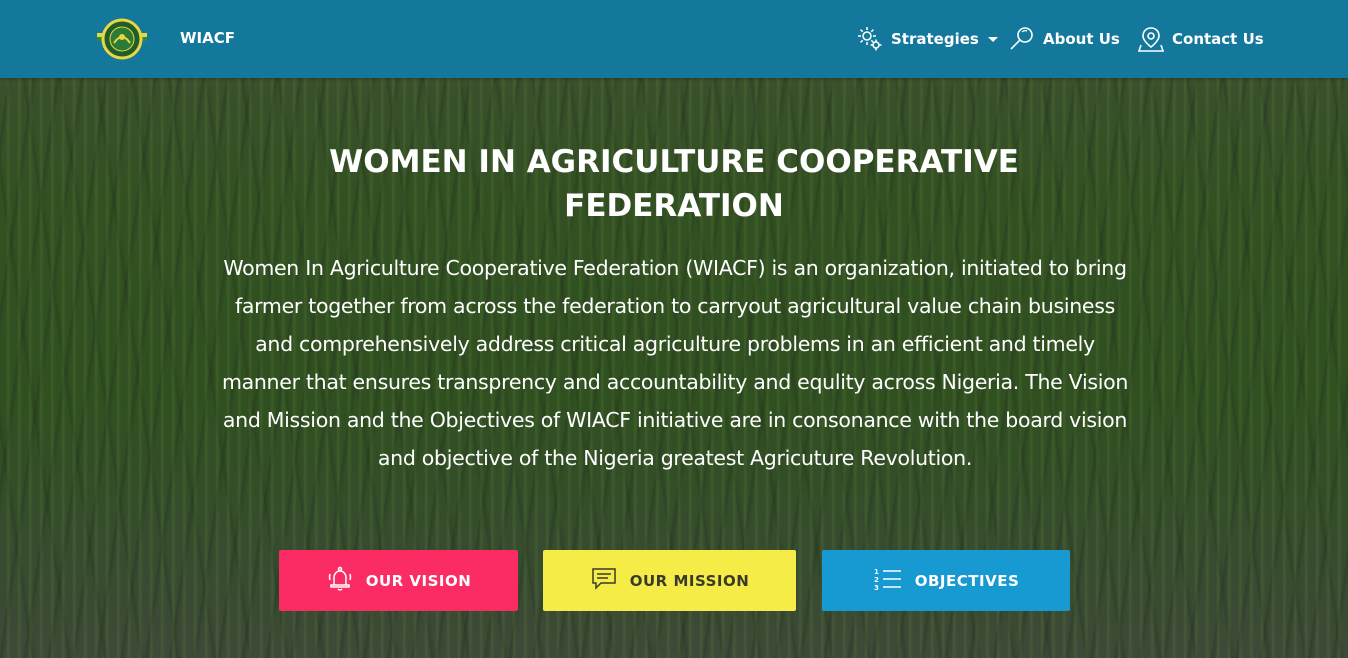 This screenshot has height=658, width=1348. What do you see at coordinates (674, 206) in the screenshot?
I see `page-title-line2: FEDERATION` at bounding box center [674, 206].